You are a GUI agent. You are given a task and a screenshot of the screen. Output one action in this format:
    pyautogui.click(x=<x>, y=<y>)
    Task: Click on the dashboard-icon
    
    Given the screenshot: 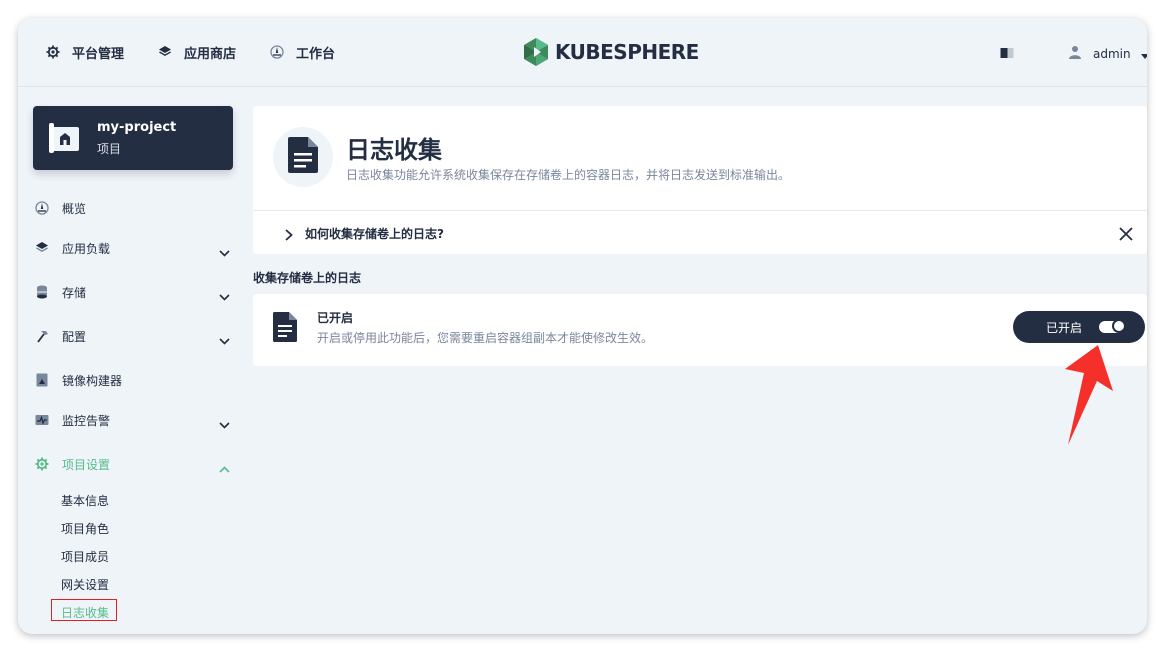 What is the action you would take?
    pyautogui.click(x=277, y=52)
    